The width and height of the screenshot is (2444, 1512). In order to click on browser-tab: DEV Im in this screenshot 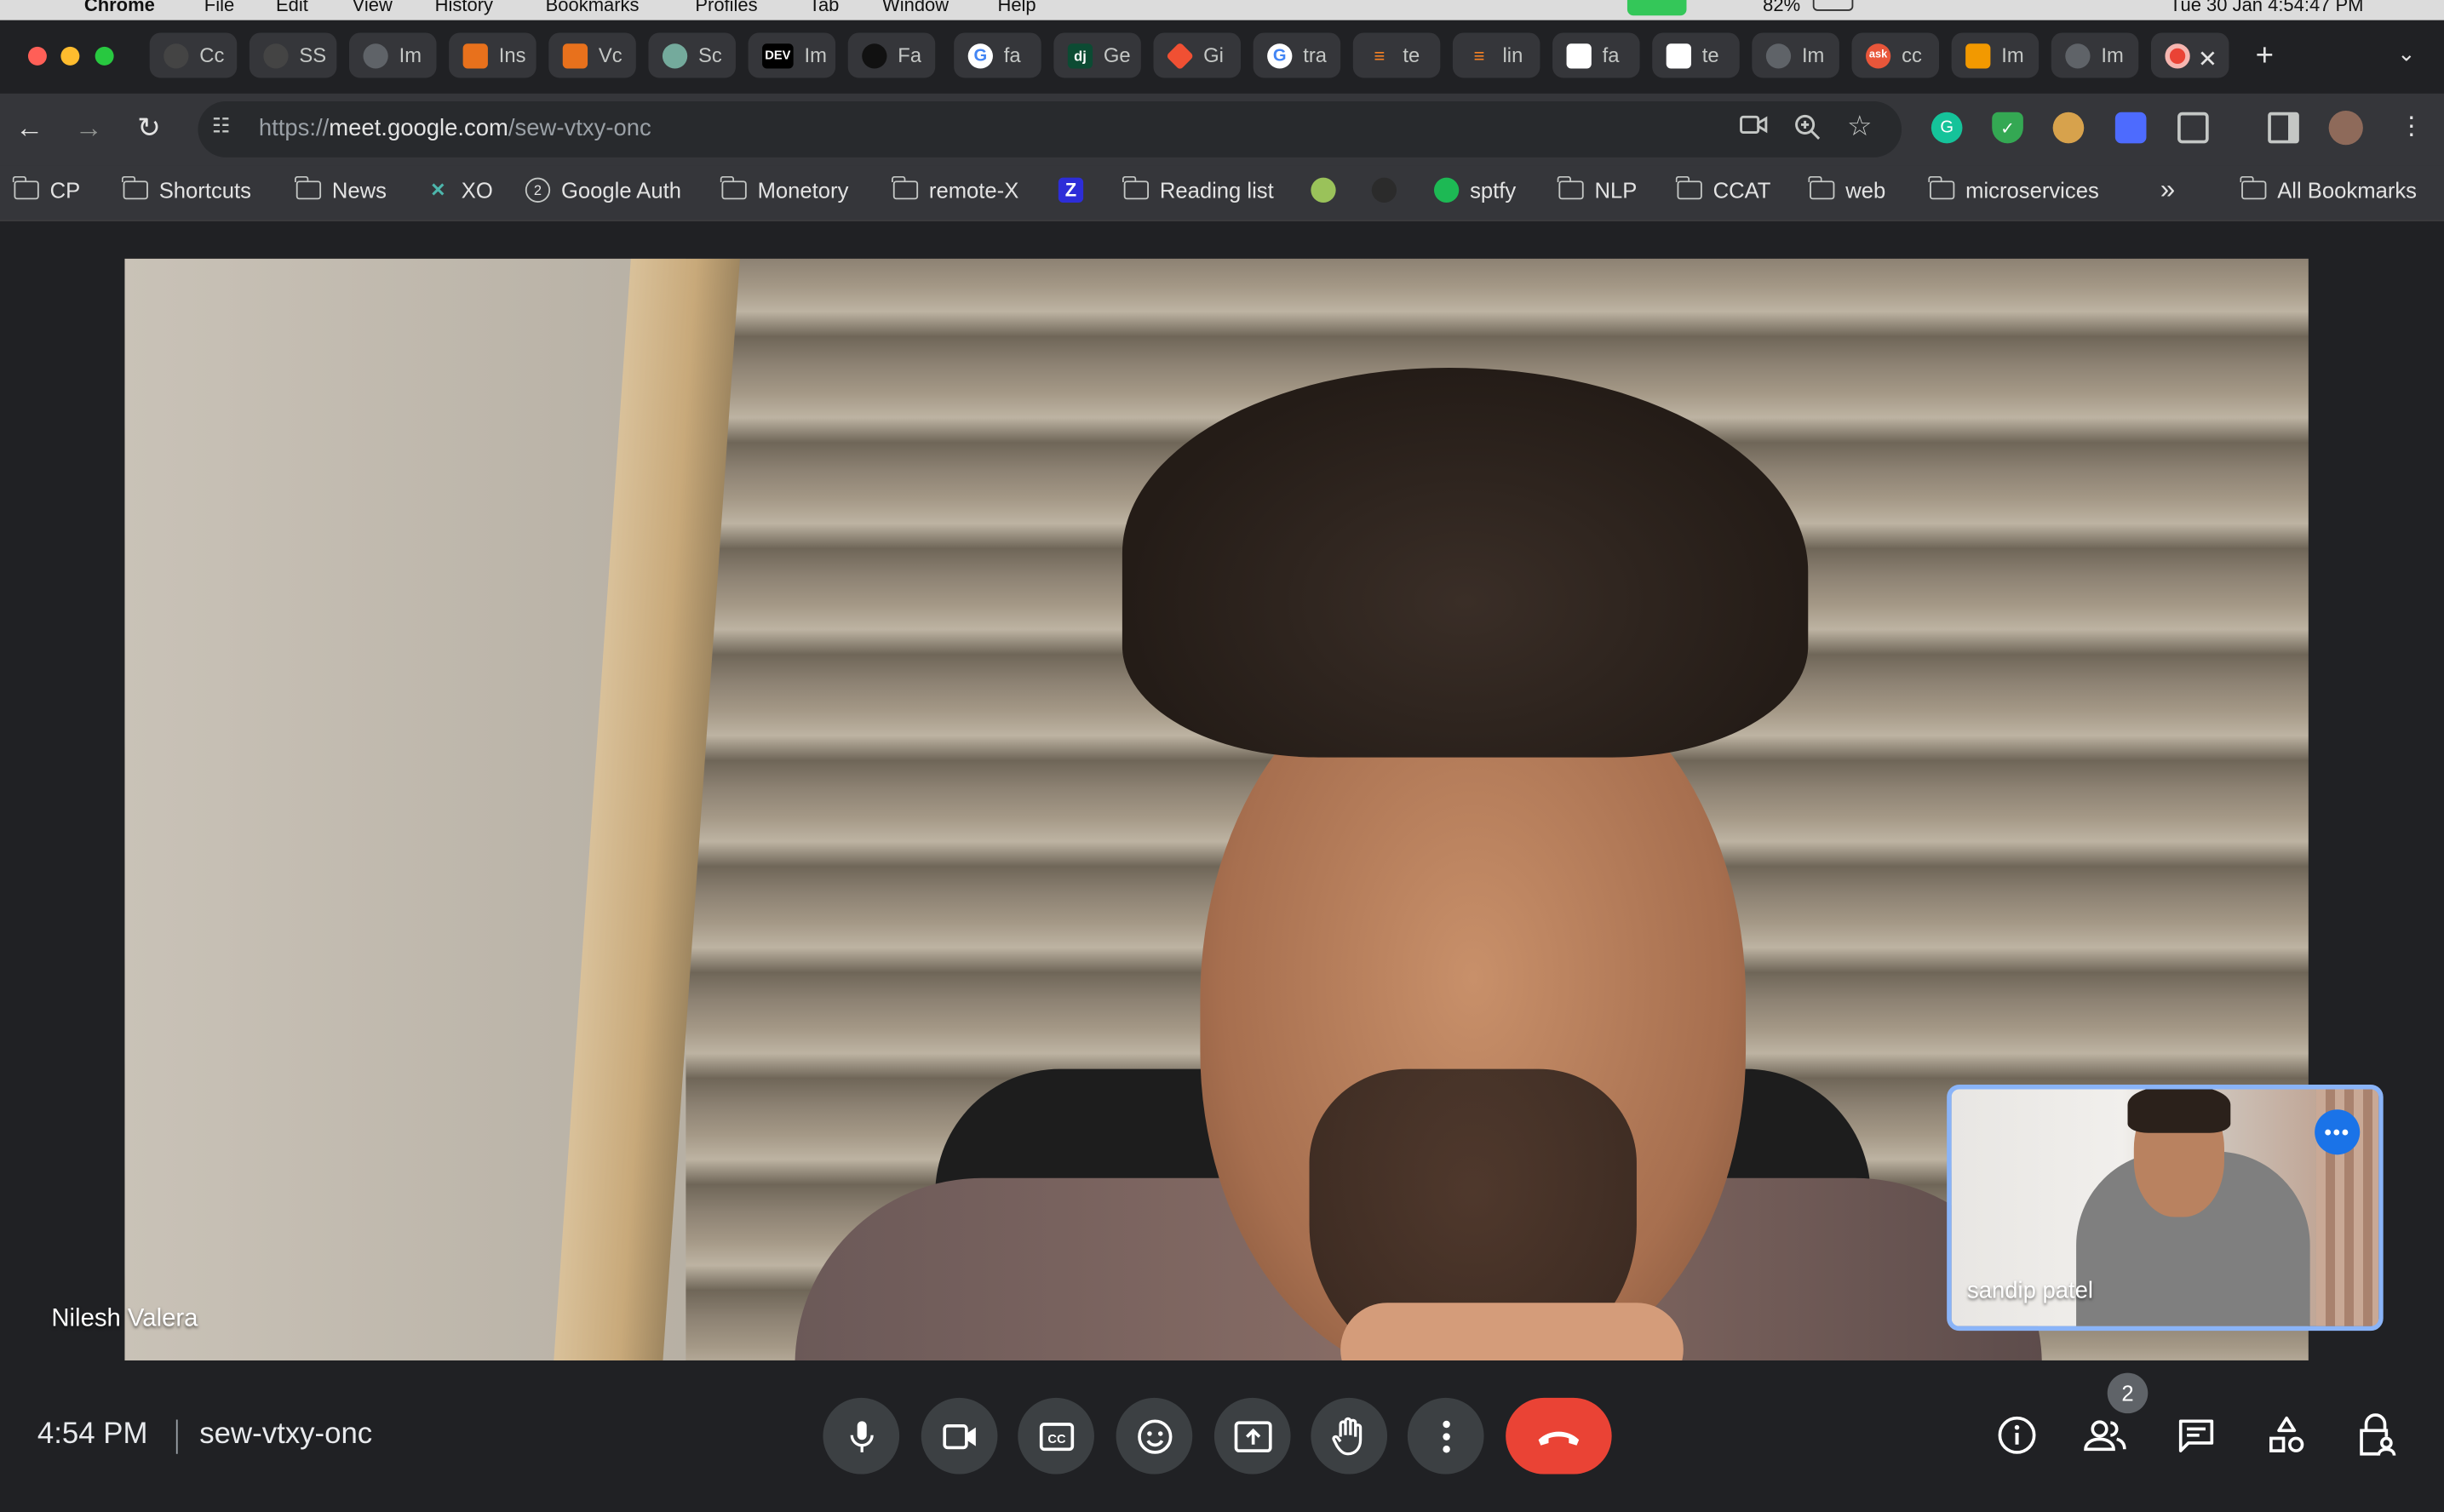, I will do `click(792, 55)`.